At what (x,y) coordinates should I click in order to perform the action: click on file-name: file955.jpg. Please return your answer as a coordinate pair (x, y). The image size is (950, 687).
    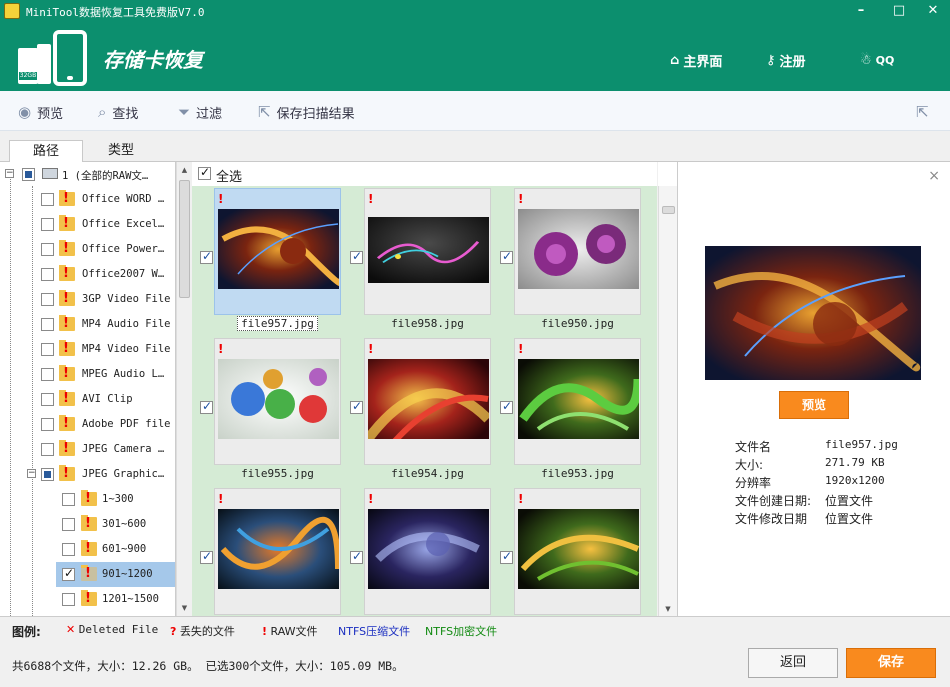
    Looking at the image, I should click on (277, 473).